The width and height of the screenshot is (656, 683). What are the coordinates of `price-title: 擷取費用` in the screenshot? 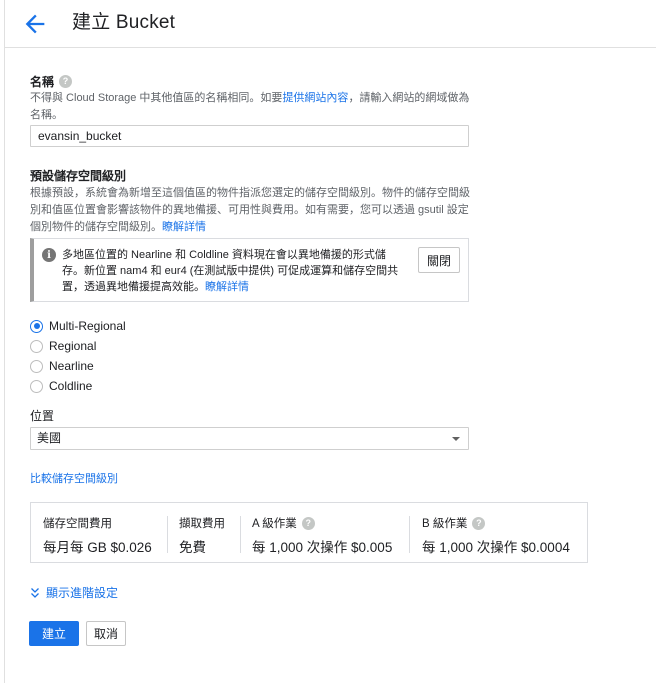 It's located at (202, 524).